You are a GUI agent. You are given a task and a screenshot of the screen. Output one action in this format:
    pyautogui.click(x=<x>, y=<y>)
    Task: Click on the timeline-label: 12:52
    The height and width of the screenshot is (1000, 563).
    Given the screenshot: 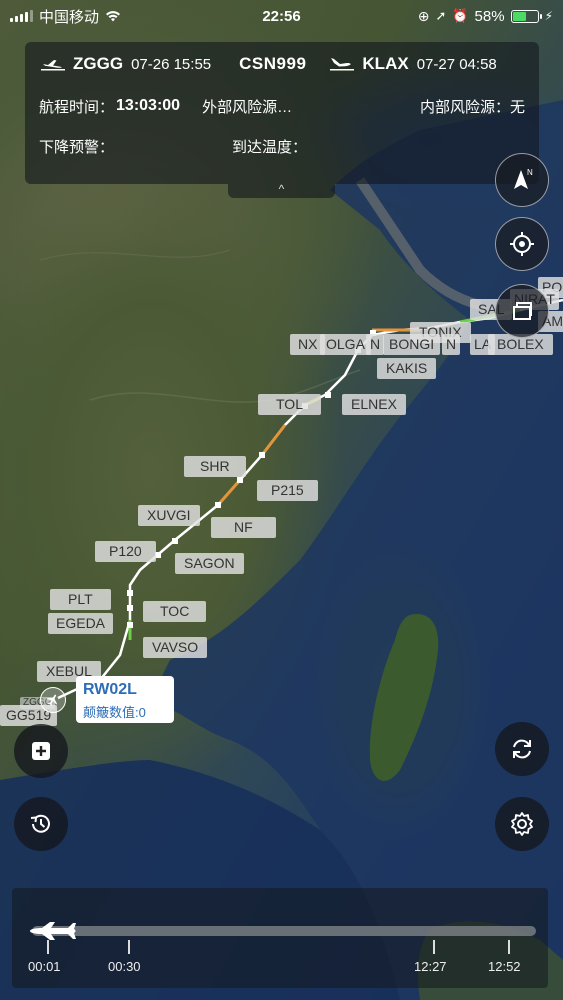 What is the action you would take?
    pyautogui.click(x=504, y=966)
    